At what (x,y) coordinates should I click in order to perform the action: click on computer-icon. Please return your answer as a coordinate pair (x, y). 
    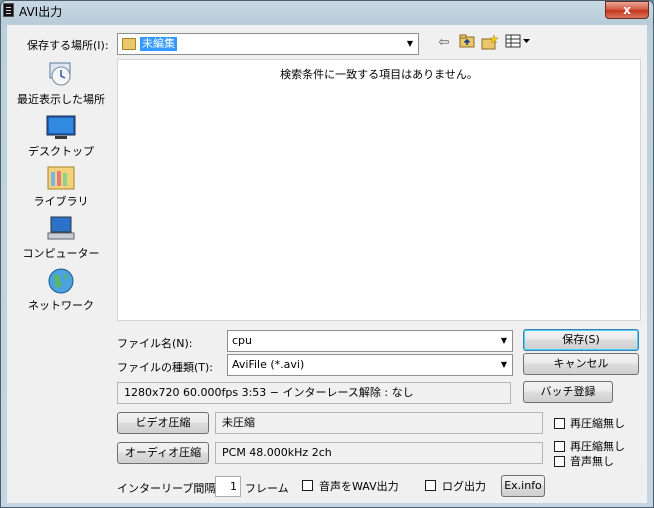
    Looking at the image, I should click on (61, 229).